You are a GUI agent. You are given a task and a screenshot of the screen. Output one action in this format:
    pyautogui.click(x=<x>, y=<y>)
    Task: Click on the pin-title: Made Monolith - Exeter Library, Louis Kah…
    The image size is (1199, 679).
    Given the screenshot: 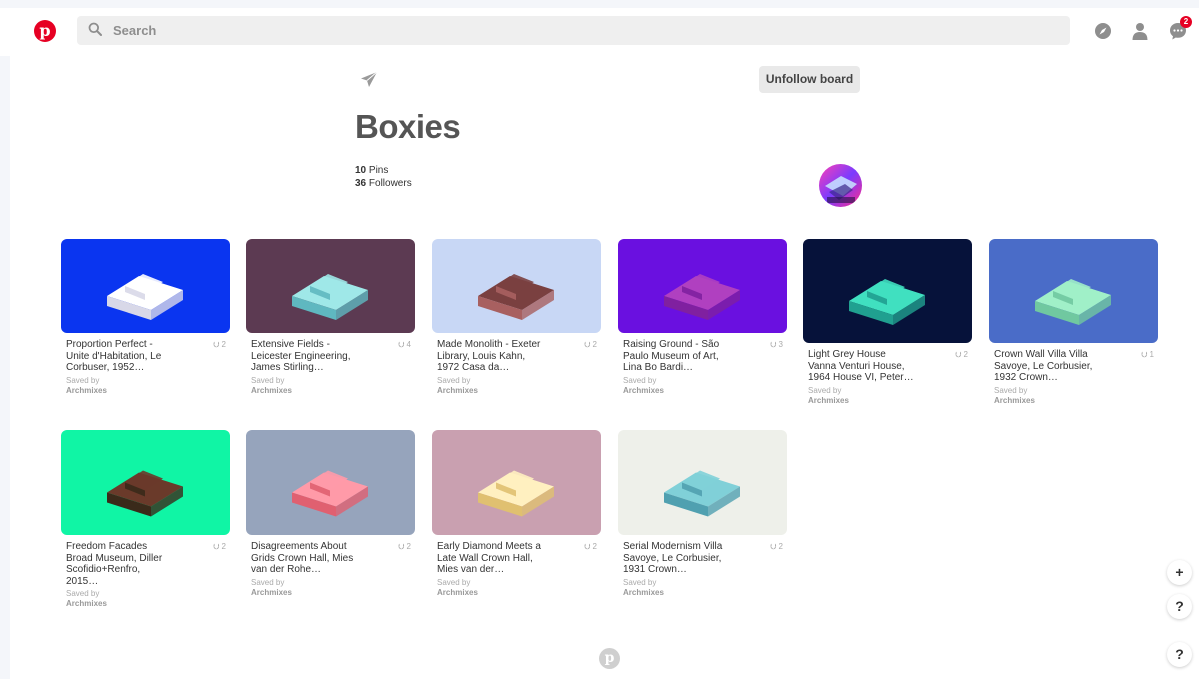 What is the action you would take?
    pyautogui.click(x=499, y=356)
    